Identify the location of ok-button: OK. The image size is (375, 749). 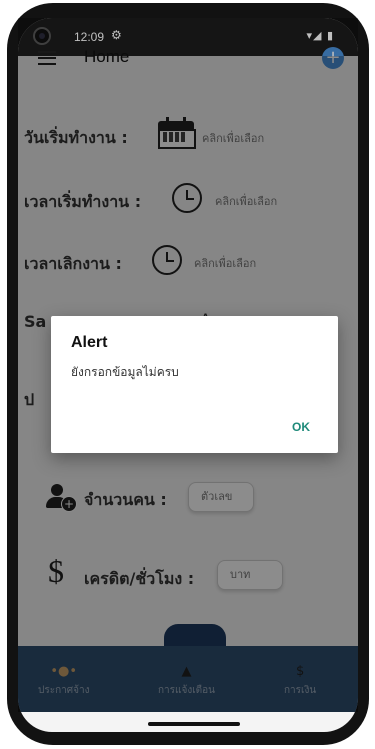
(301, 427).